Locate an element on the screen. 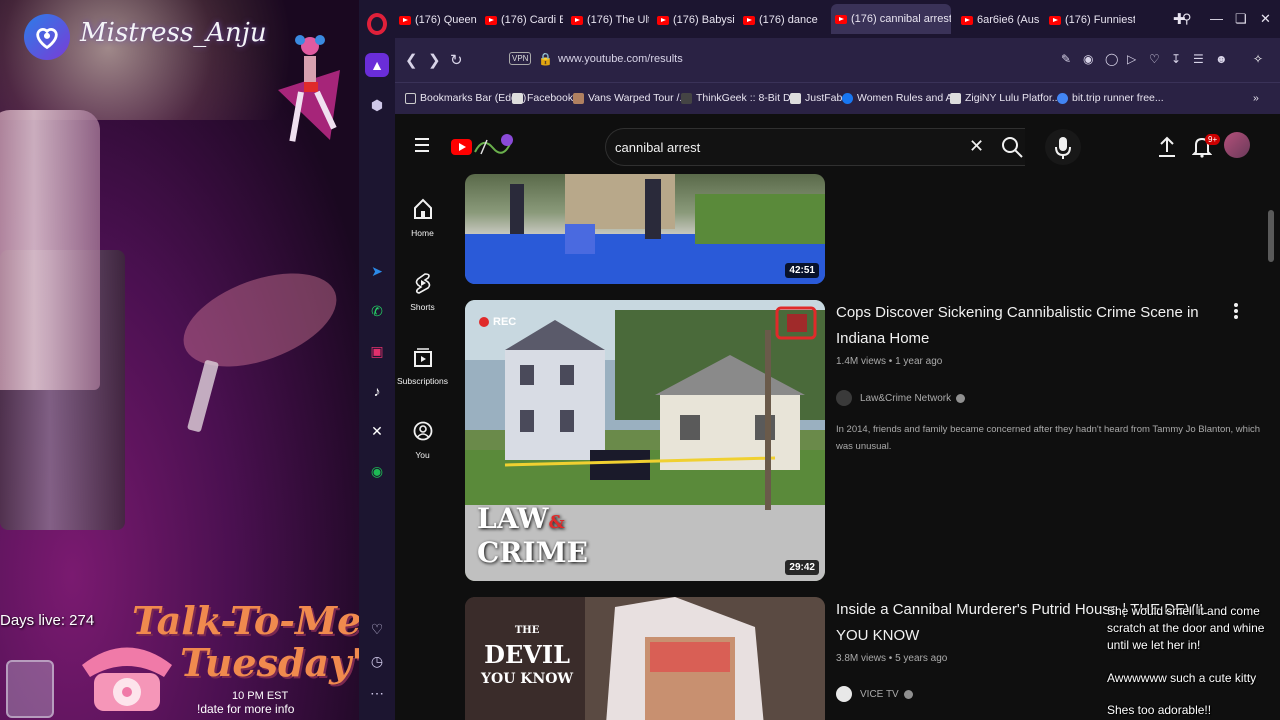 The image size is (1280, 720). microphone-icon is located at coordinates (1063, 148).